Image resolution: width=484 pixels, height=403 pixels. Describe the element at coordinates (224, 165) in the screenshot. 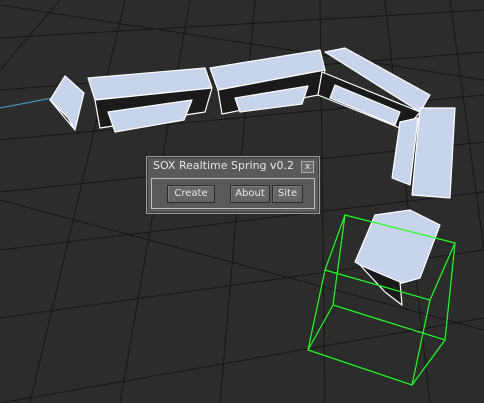

I see `dialog-title: SOX Realtime Spring v0.2` at that location.